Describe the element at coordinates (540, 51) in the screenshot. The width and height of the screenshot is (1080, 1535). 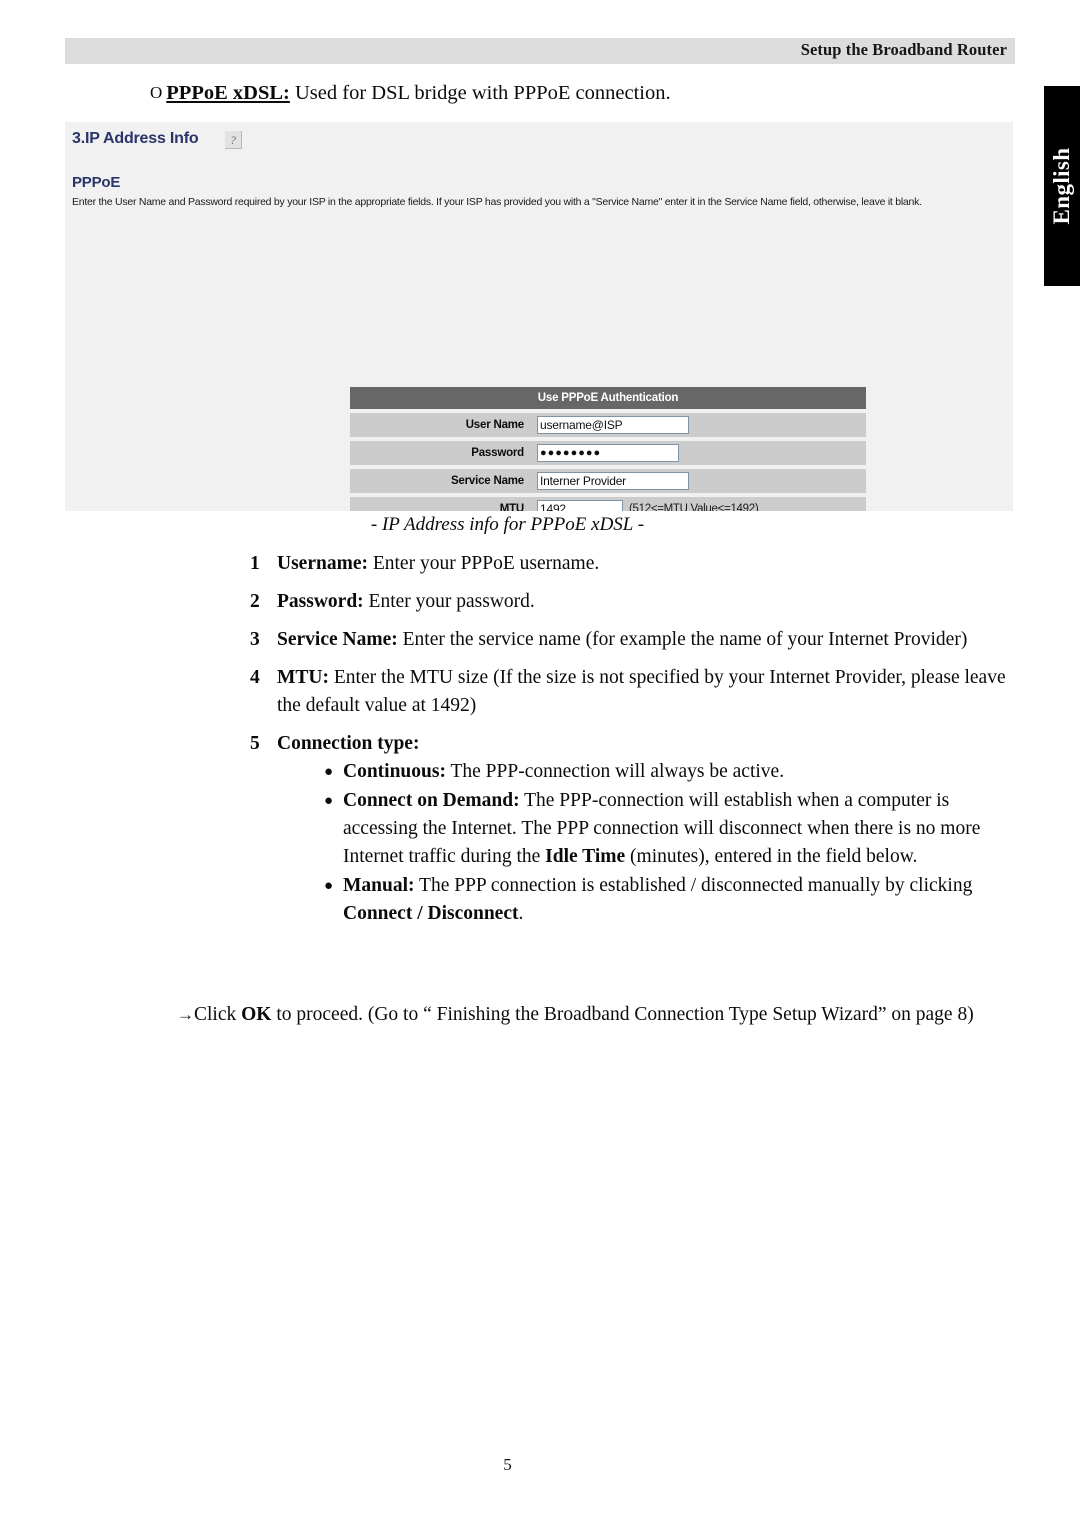
I see `running-header: Setup the Broadband Router` at that location.